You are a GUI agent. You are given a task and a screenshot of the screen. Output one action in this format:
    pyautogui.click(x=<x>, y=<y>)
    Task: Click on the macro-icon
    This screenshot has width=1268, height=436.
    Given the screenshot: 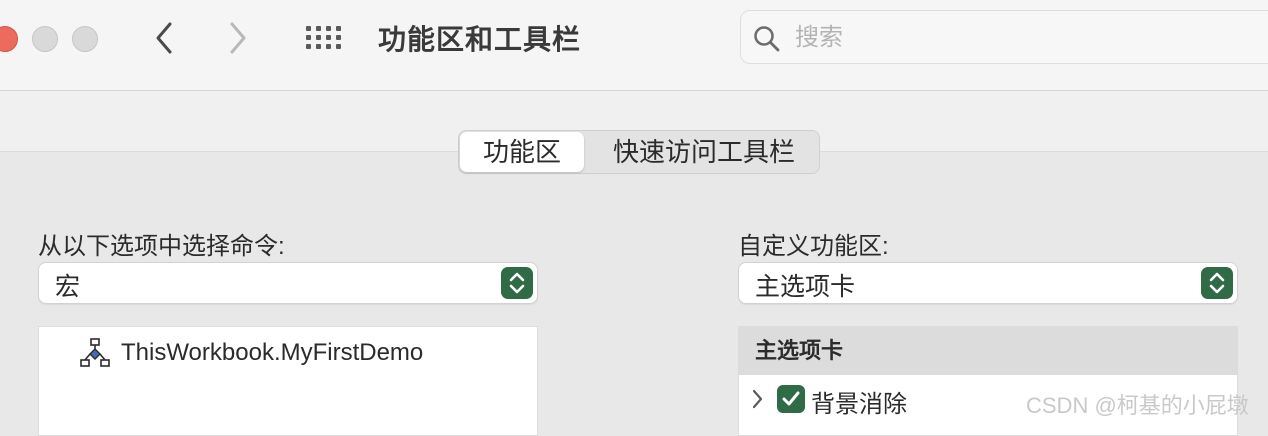 What is the action you would take?
    pyautogui.click(x=96, y=355)
    